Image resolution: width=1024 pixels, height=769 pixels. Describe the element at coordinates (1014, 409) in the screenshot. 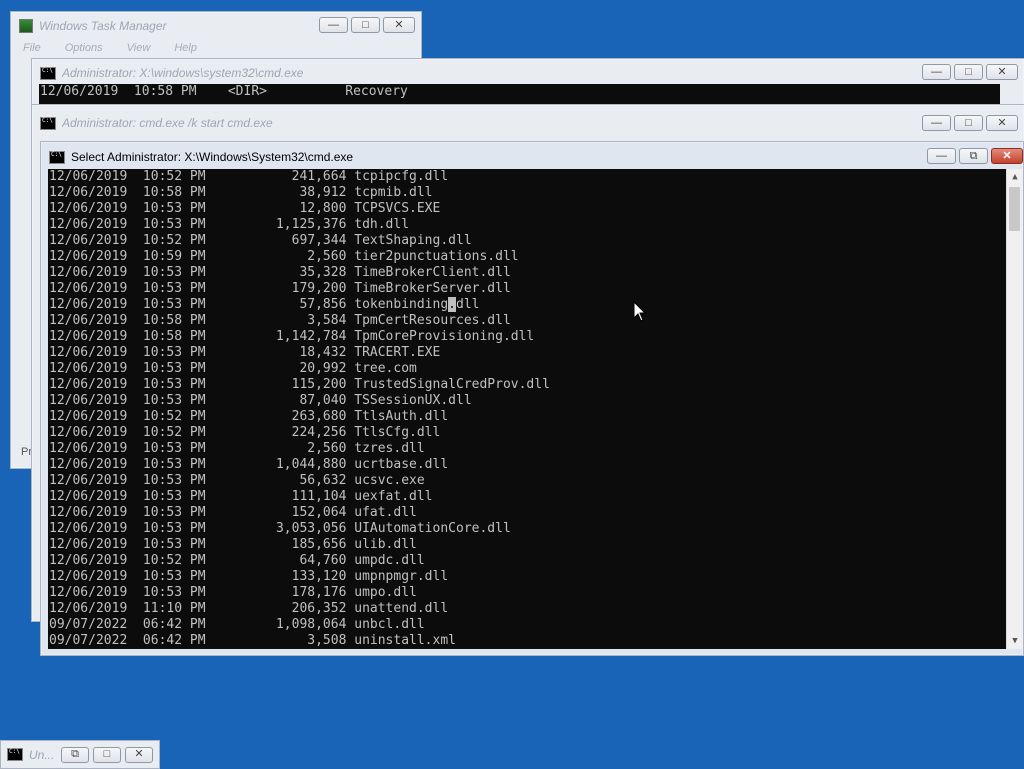

I see `vertical-scrollbar: ▲ ▼` at that location.